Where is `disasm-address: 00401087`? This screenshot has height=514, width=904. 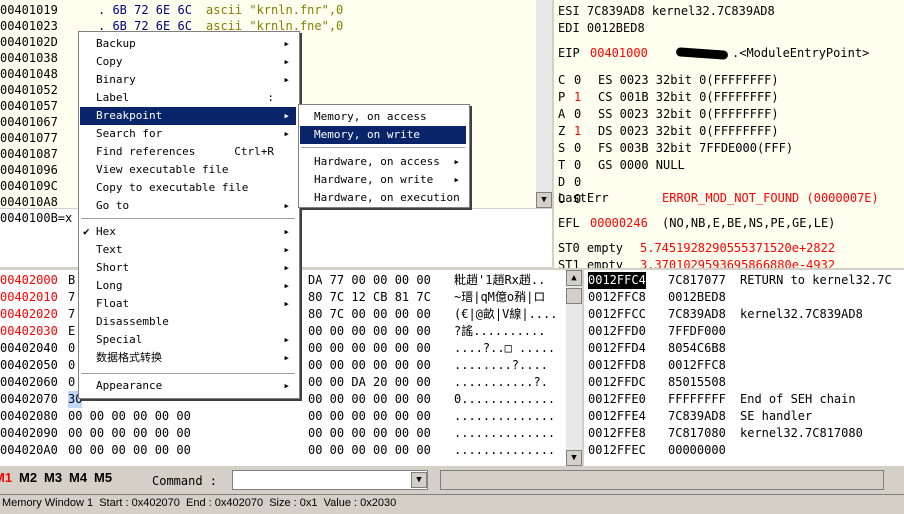
disasm-address: 00401087 is located at coordinates (29, 154).